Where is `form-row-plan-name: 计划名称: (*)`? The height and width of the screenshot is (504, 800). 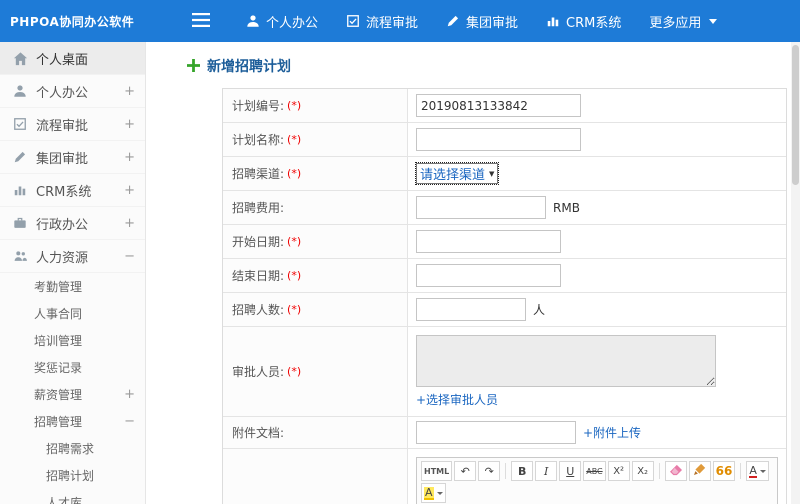
form-row-plan-name: 计划名称: (*) is located at coordinates (504, 140).